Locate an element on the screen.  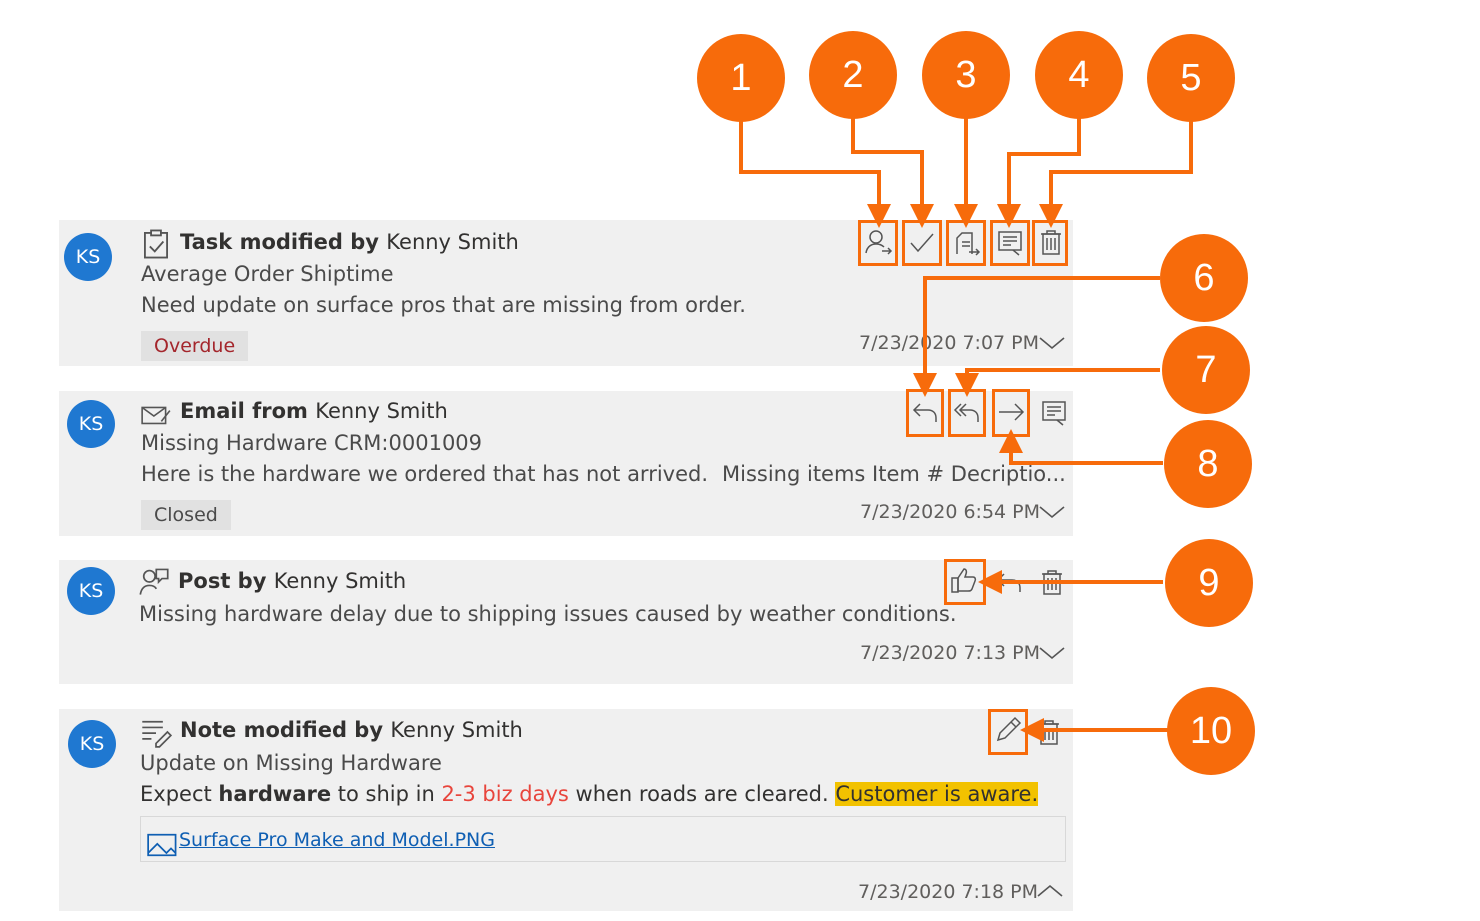
callout-6: 6 is located at coordinates (1204, 278).